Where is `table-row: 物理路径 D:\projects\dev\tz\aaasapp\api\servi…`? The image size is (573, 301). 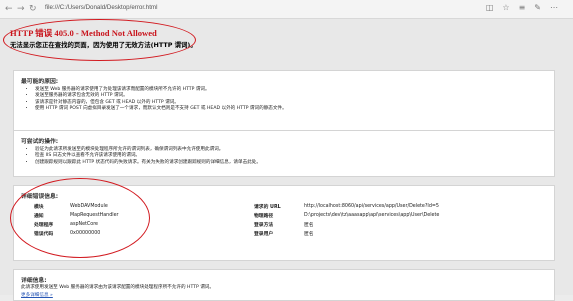
table-row: 物理路径 D:\projects\dev\tz\aaasapp\api\servi… is located at coordinates (348, 215).